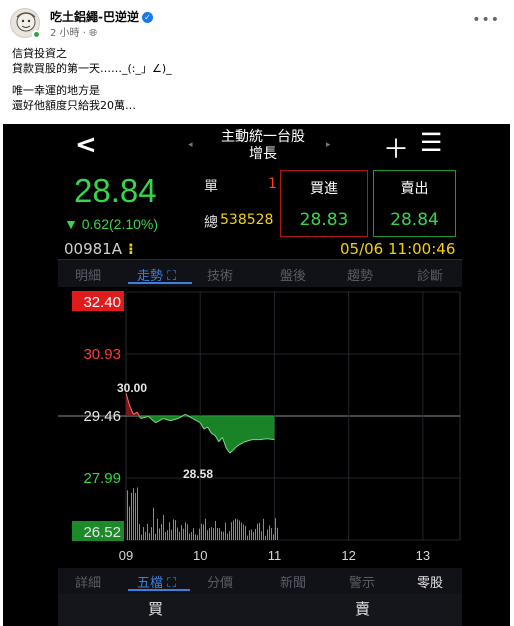 This screenshot has height=626, width=514. Describe the element at coordinates (220, 274) in the screenshot. I see `tab-technical: 技術` at that location.